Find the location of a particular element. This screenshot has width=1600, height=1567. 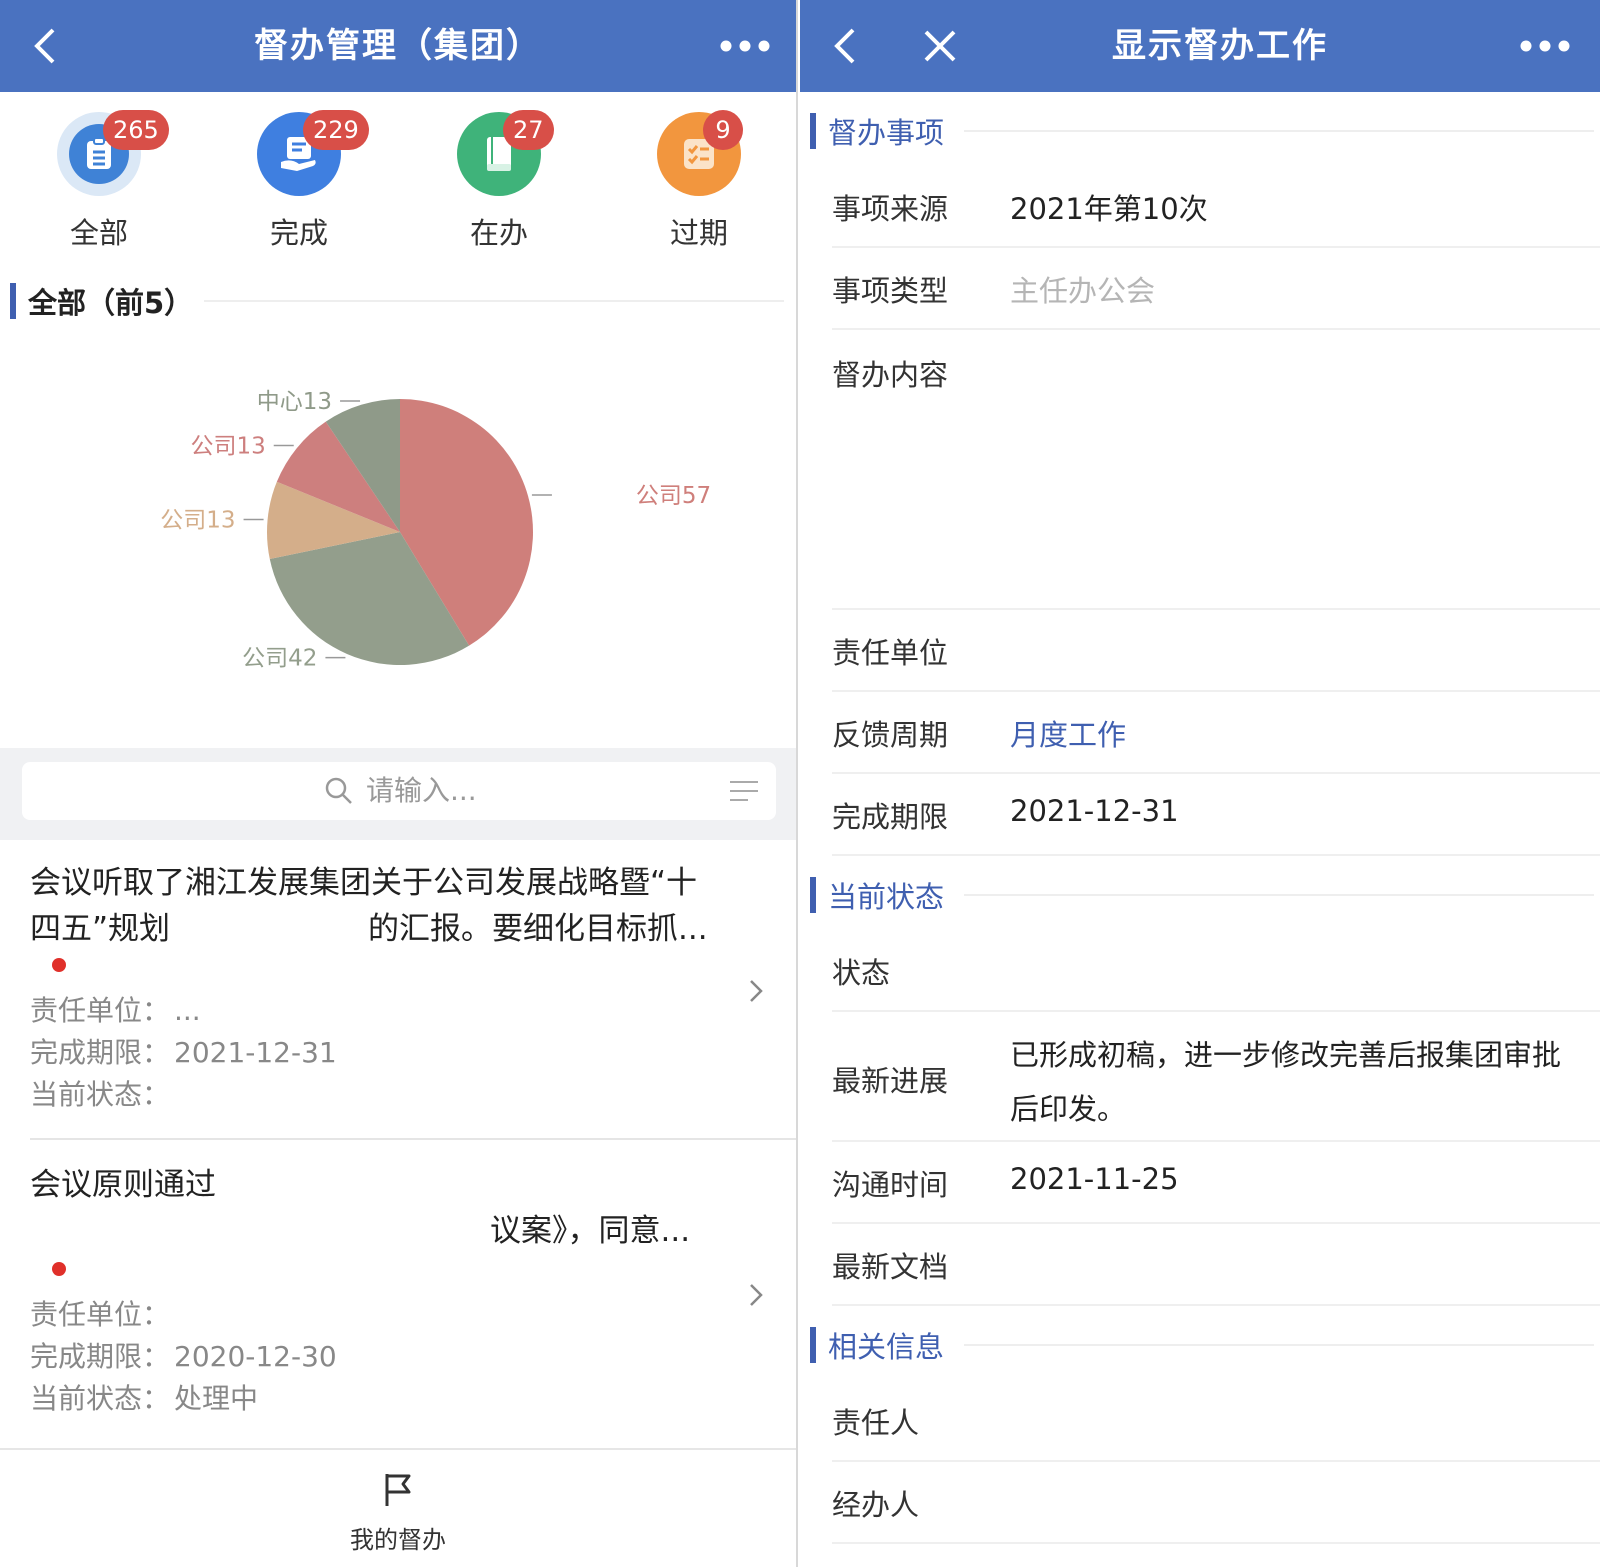

stat-in-progress-badge: 27 is located at coordinates (528, 130).